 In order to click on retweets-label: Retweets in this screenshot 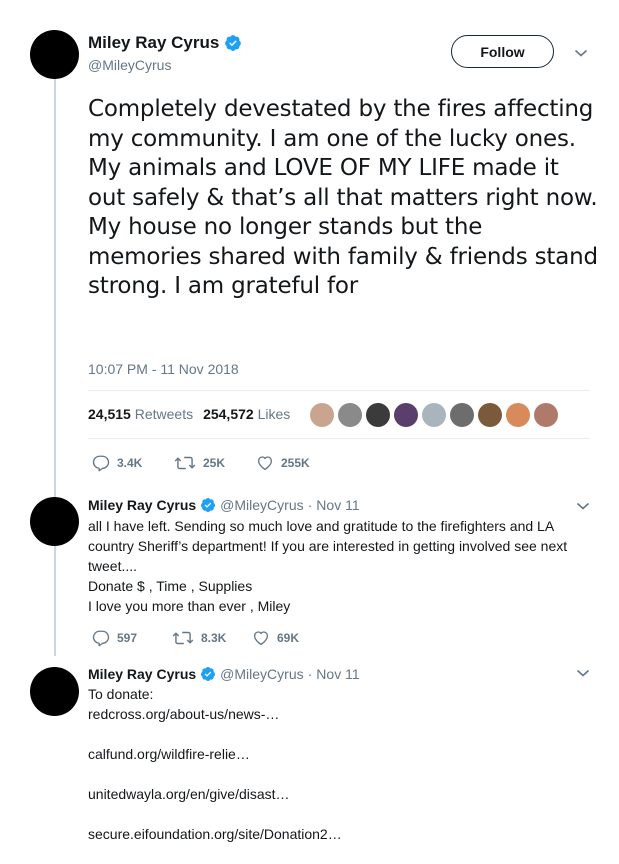, I will do `click(164, 414)`.